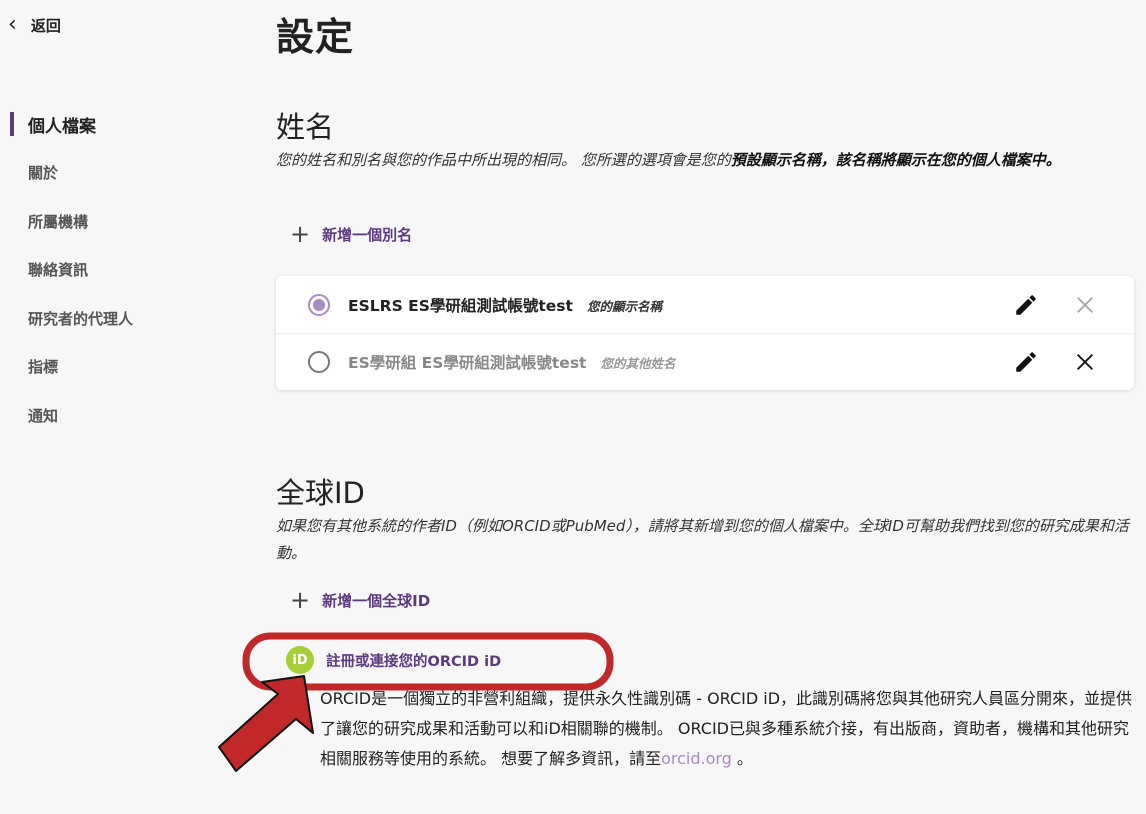 Image resolution: width=1146 pixels, height=814 pixels. Describe the element at coordinates (12, 24) in the screenshot. I see `chevron-left-icon: ‹` at that location.